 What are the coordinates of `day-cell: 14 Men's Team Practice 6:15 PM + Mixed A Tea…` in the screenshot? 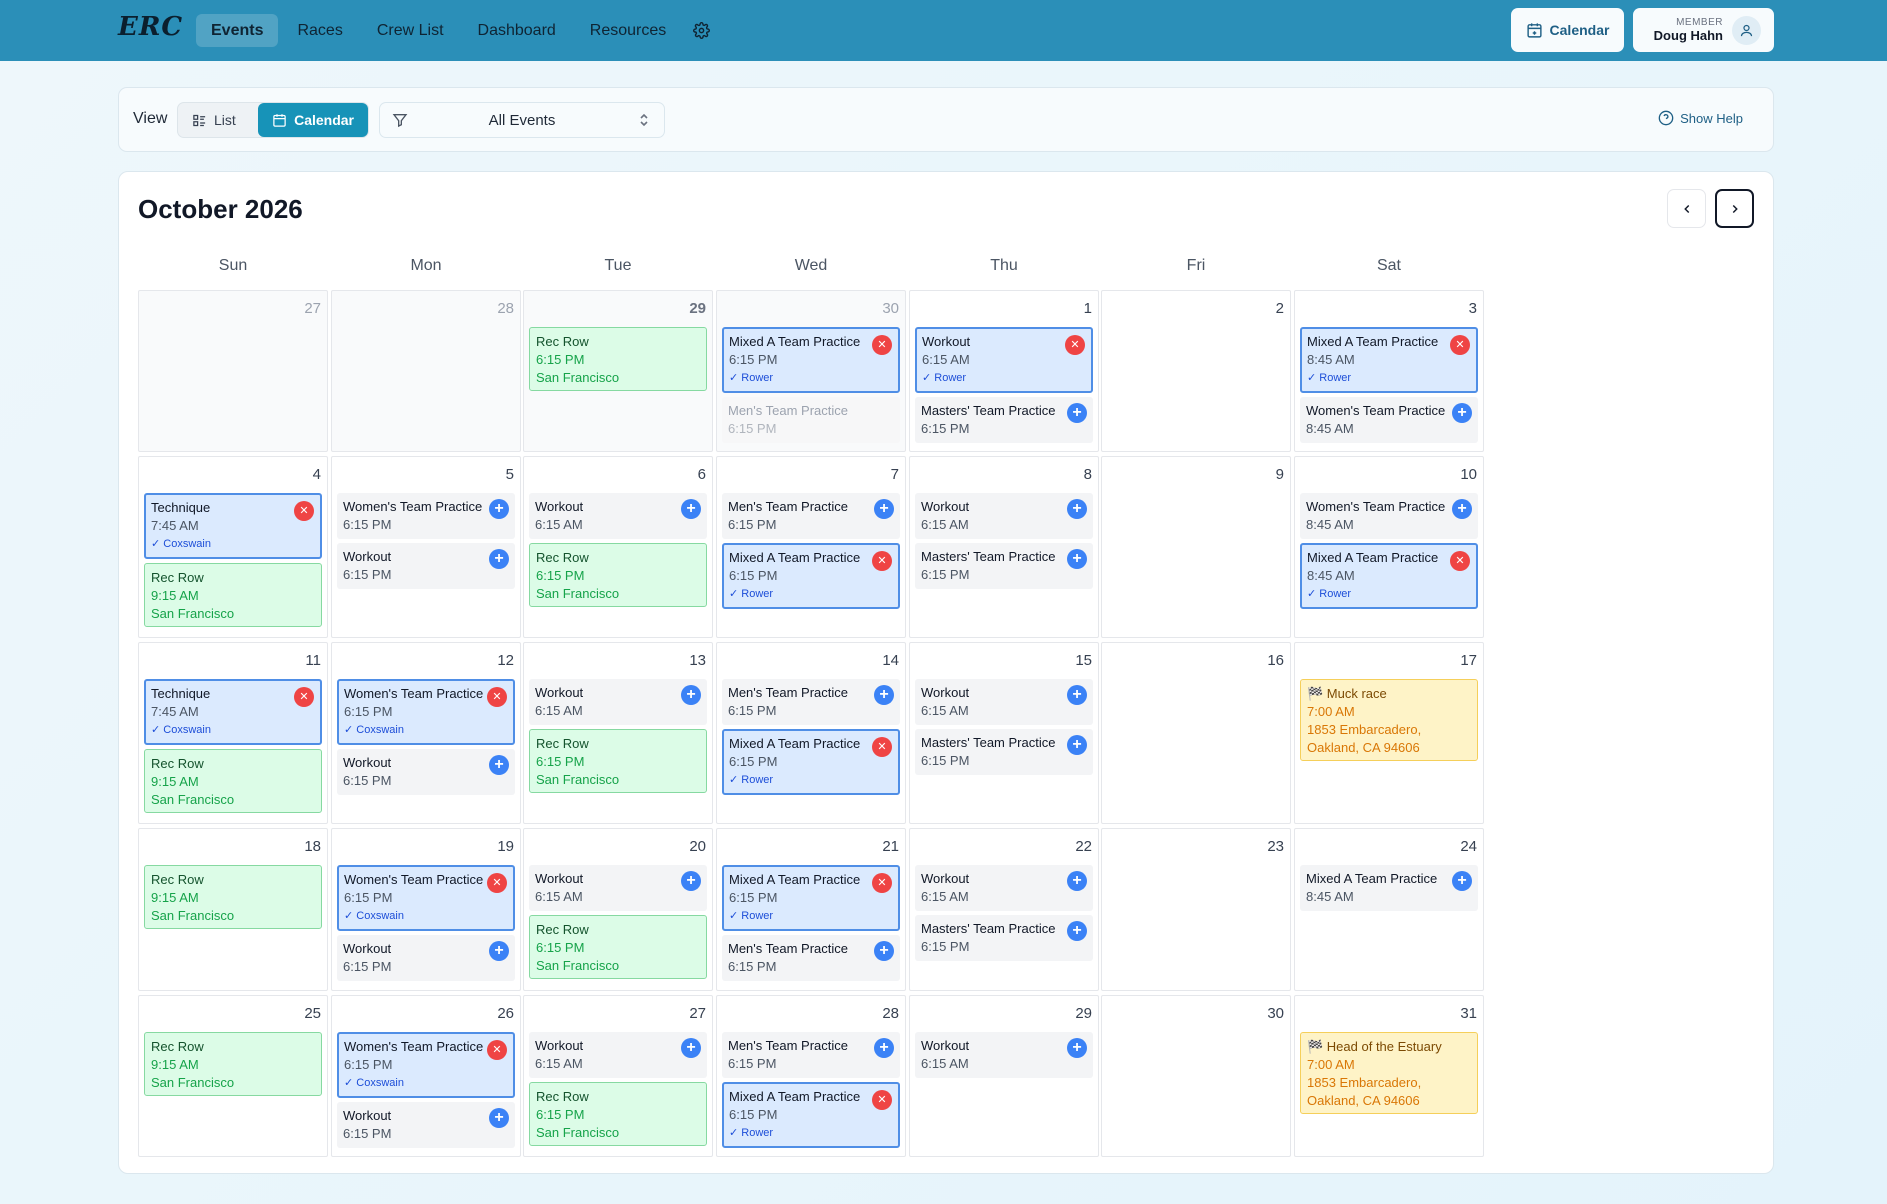 It's located at (811, 733).